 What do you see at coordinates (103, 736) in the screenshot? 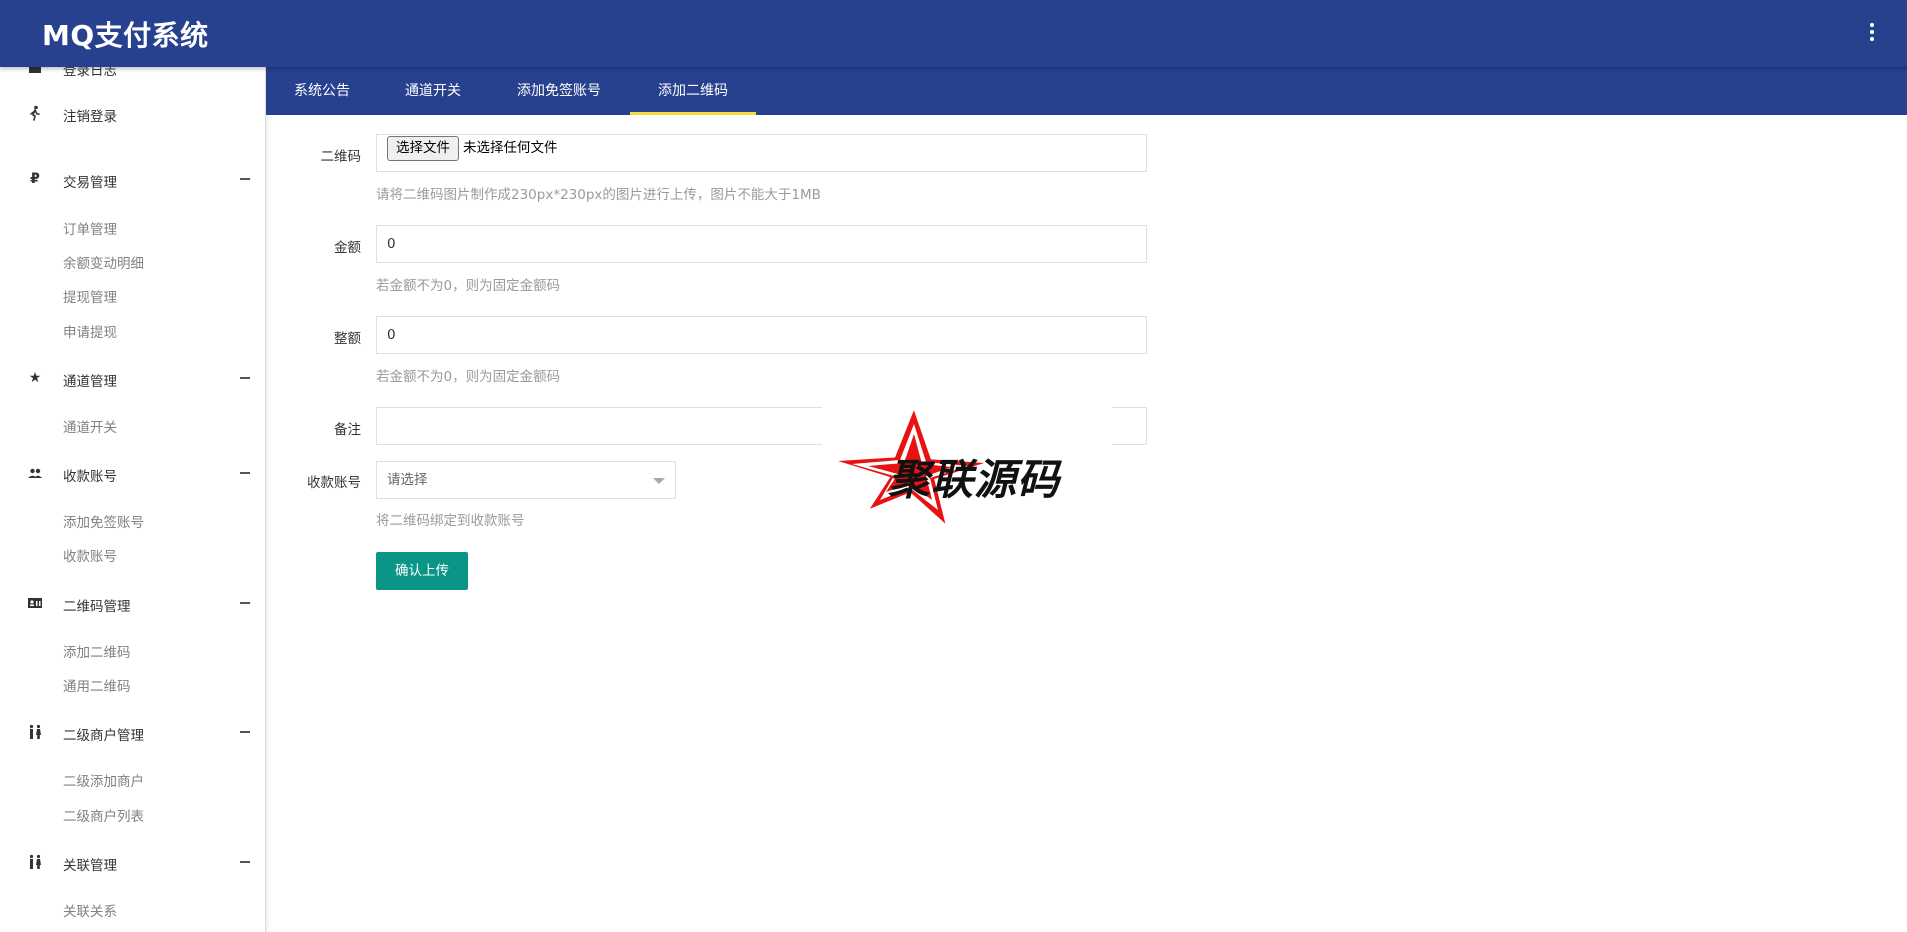
I see `sidebar-group-label: 二级商户管理` at bounding box center [103, 736].